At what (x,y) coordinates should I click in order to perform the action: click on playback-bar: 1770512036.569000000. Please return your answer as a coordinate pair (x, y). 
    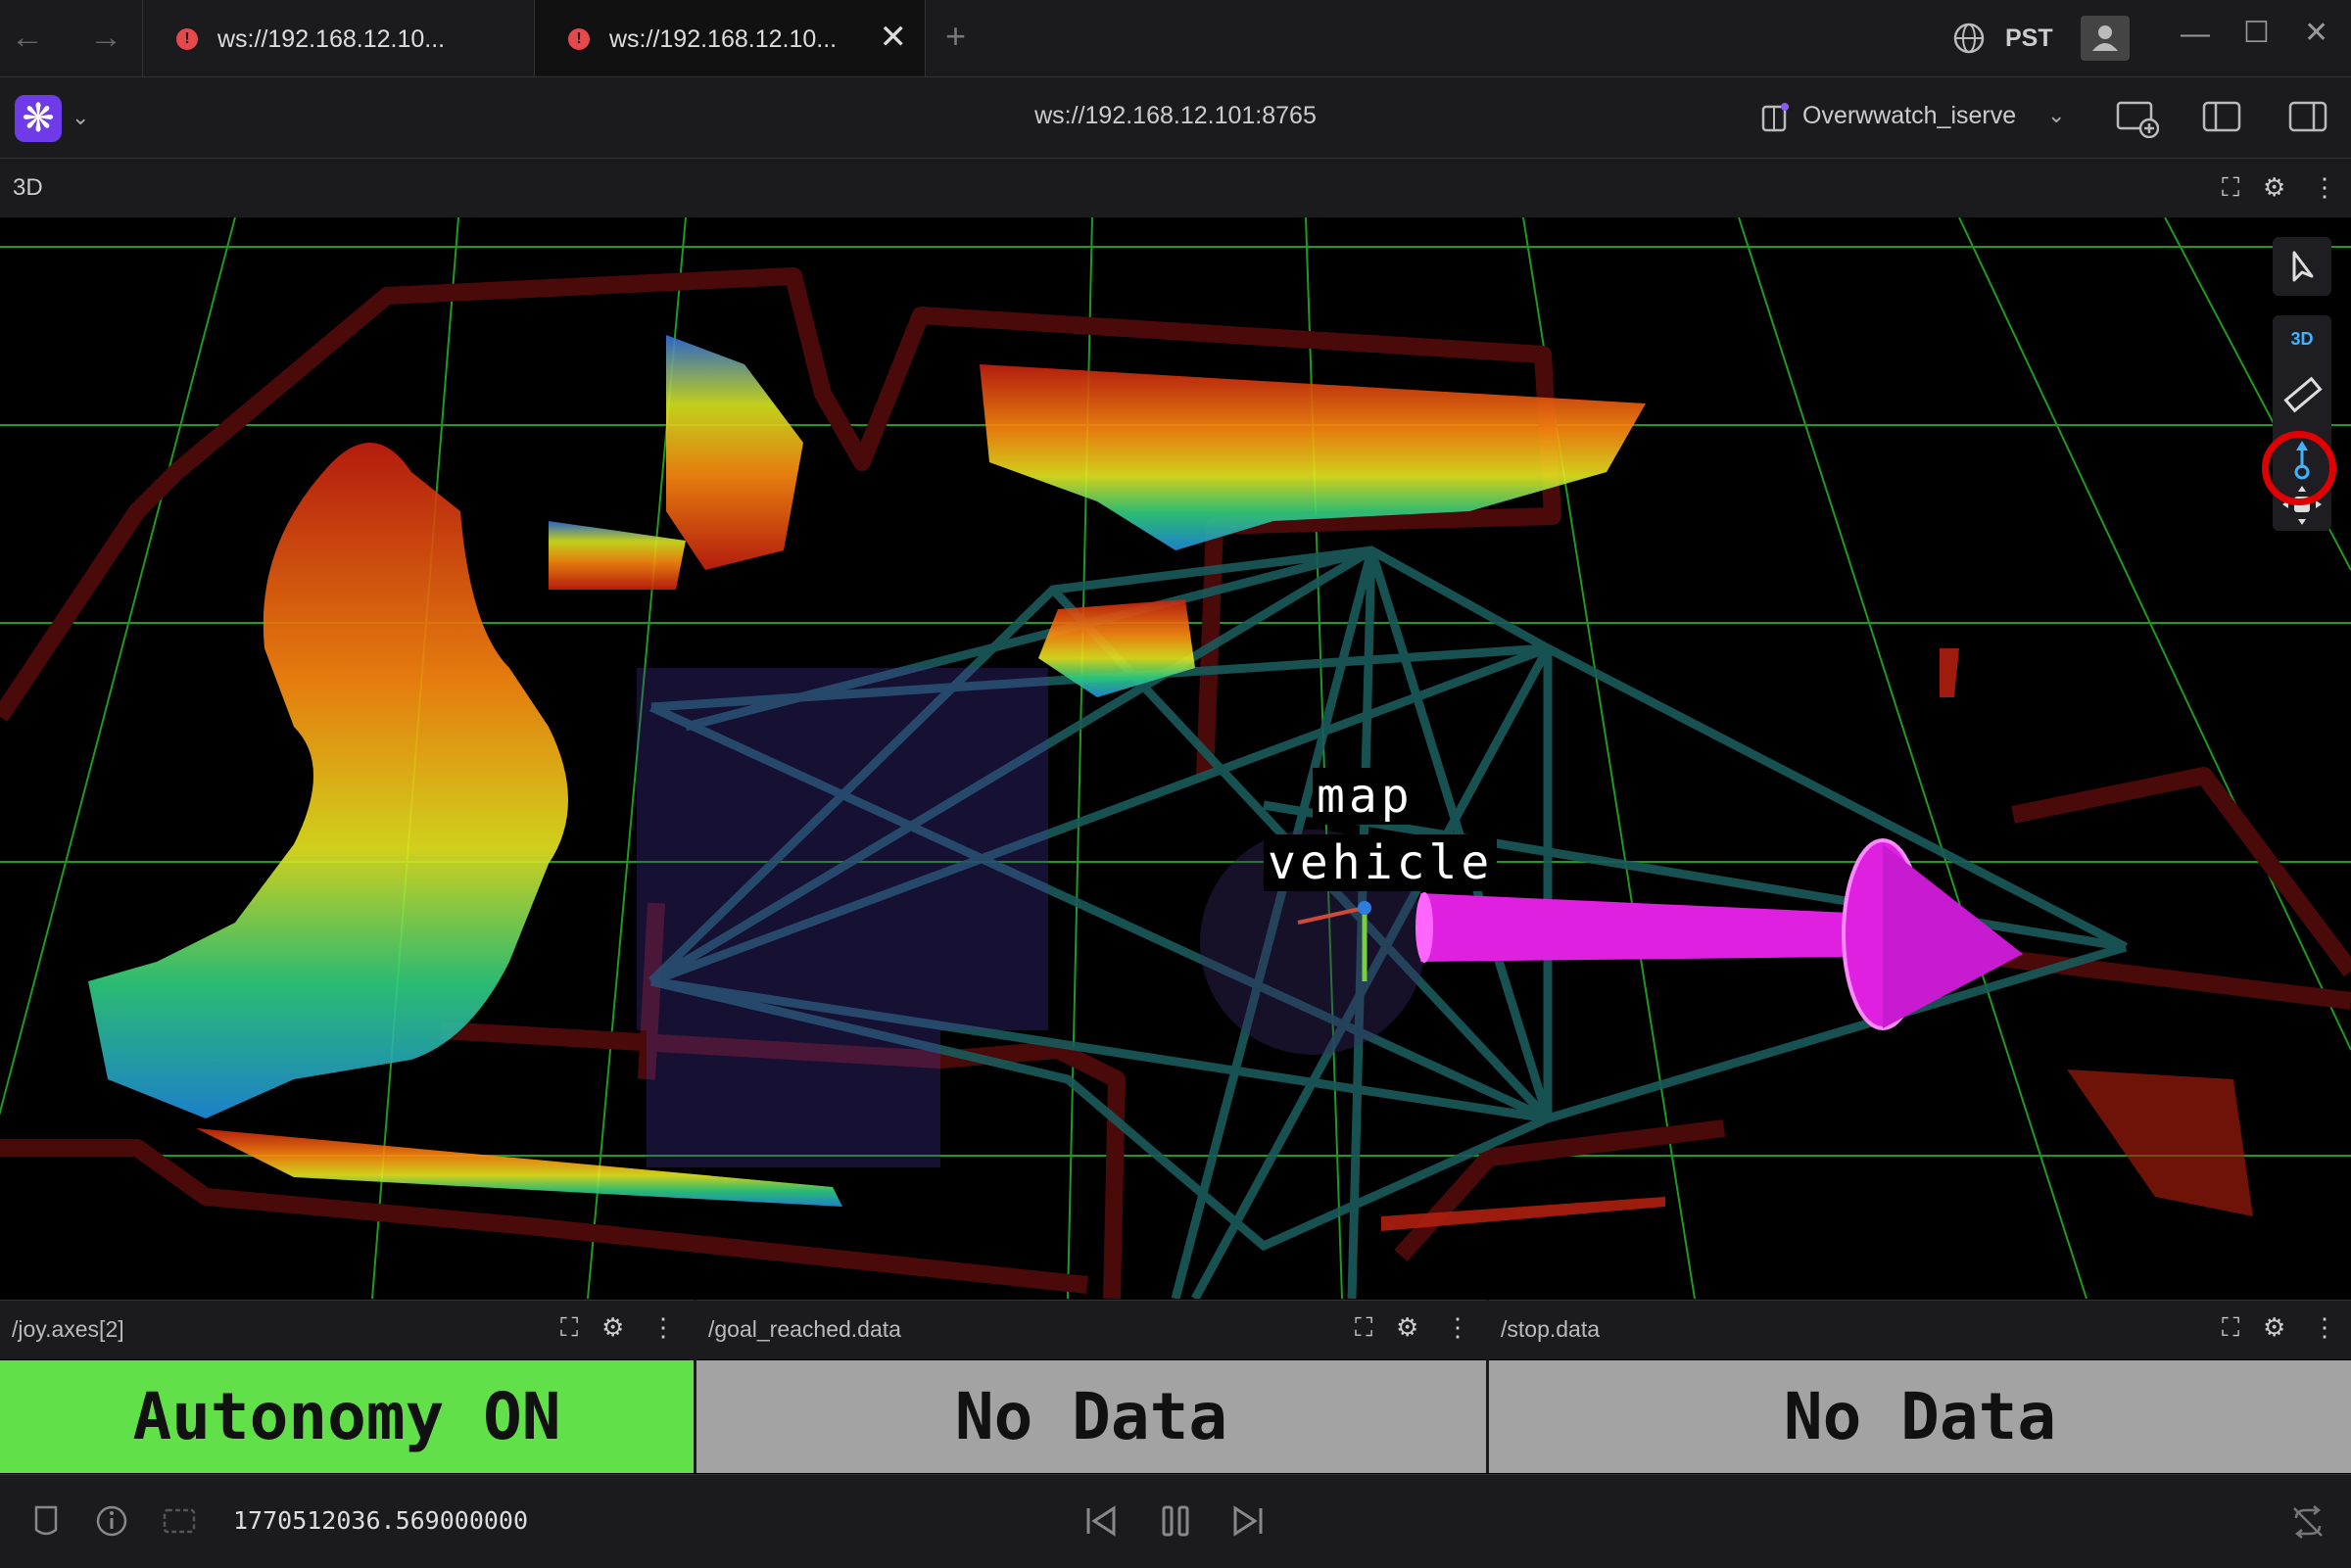
    Looking at the image, I should click on (1175, 1521).